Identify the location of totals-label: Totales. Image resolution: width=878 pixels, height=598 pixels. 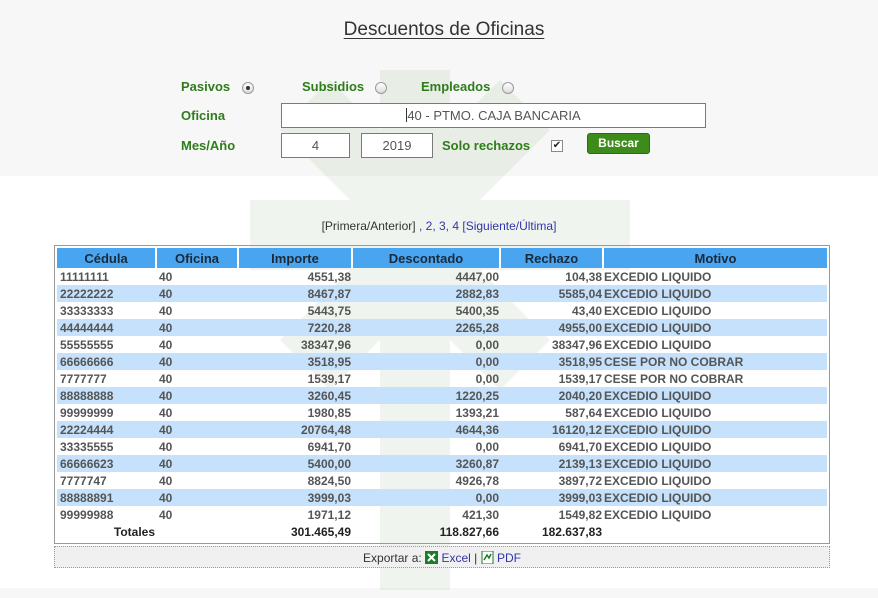
(134, 531).